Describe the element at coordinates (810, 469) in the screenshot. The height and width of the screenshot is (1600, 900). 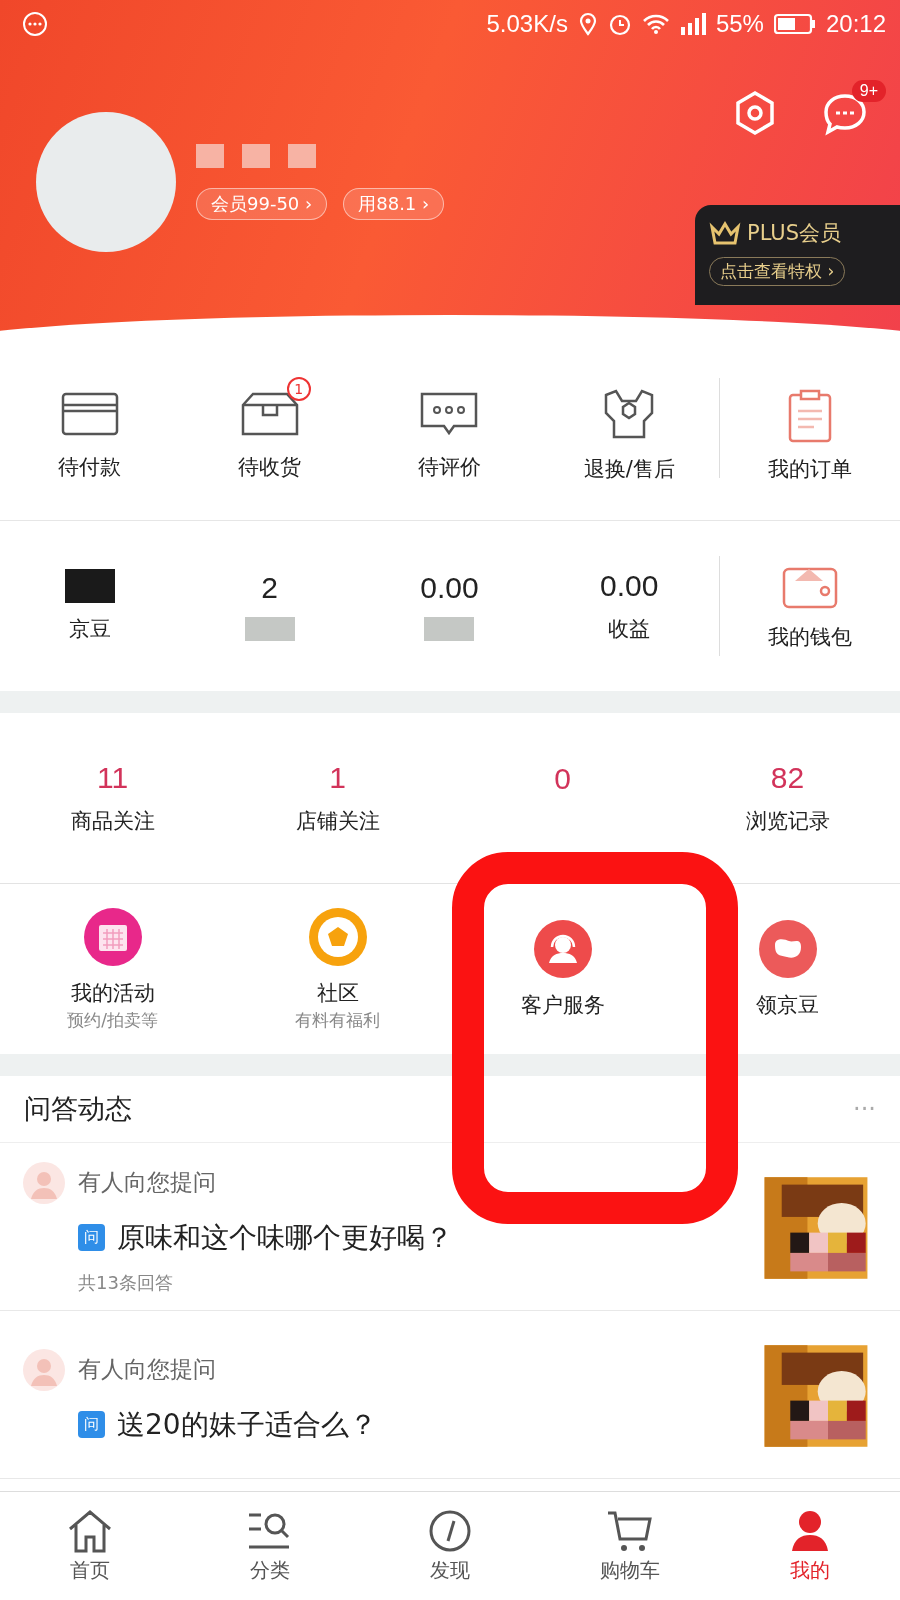
I see `my-orders-label: 我的订单` at that location.